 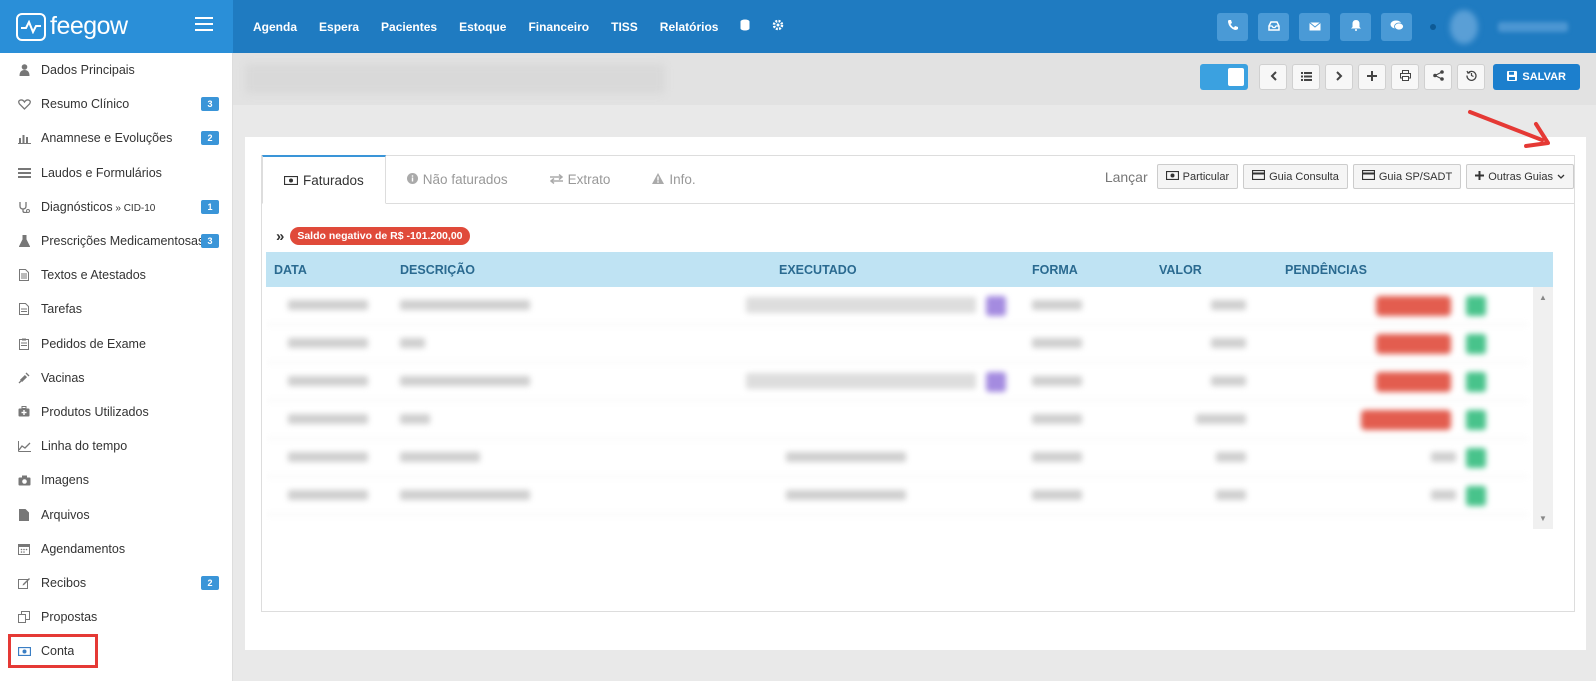 What do you see at coordinates (1224, 77) in the screenshot?
I see `view-toggle` at bounding box center [1224, 77].